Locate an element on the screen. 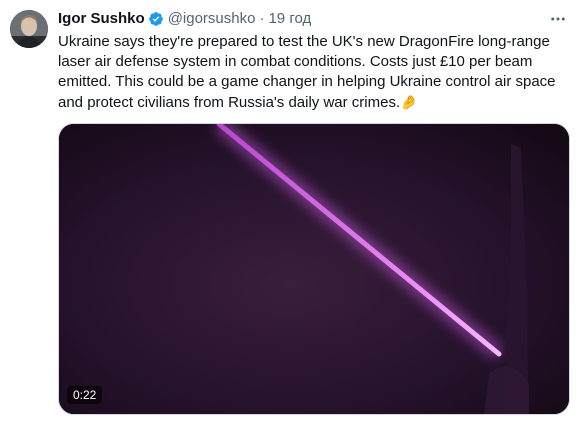 This screenshot has height=421, width=584. ellipsis-icon is located at coordinates (558, 19).